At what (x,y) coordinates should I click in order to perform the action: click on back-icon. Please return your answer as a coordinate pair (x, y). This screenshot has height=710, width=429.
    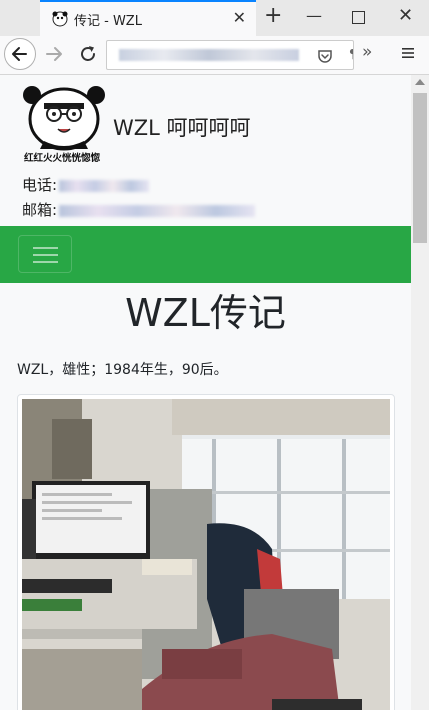
    Looking at the image, I should click on (19, 54).